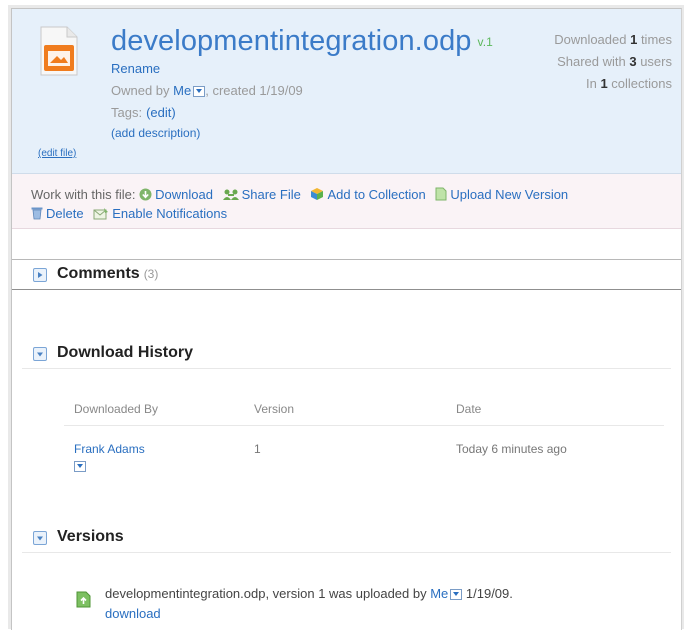 Image resolution: width=690 pixels, height=630 pixels. Describe the element at coordinates (125, 352) in the screenshot. I see `download-history-heading: Download History` at that location.